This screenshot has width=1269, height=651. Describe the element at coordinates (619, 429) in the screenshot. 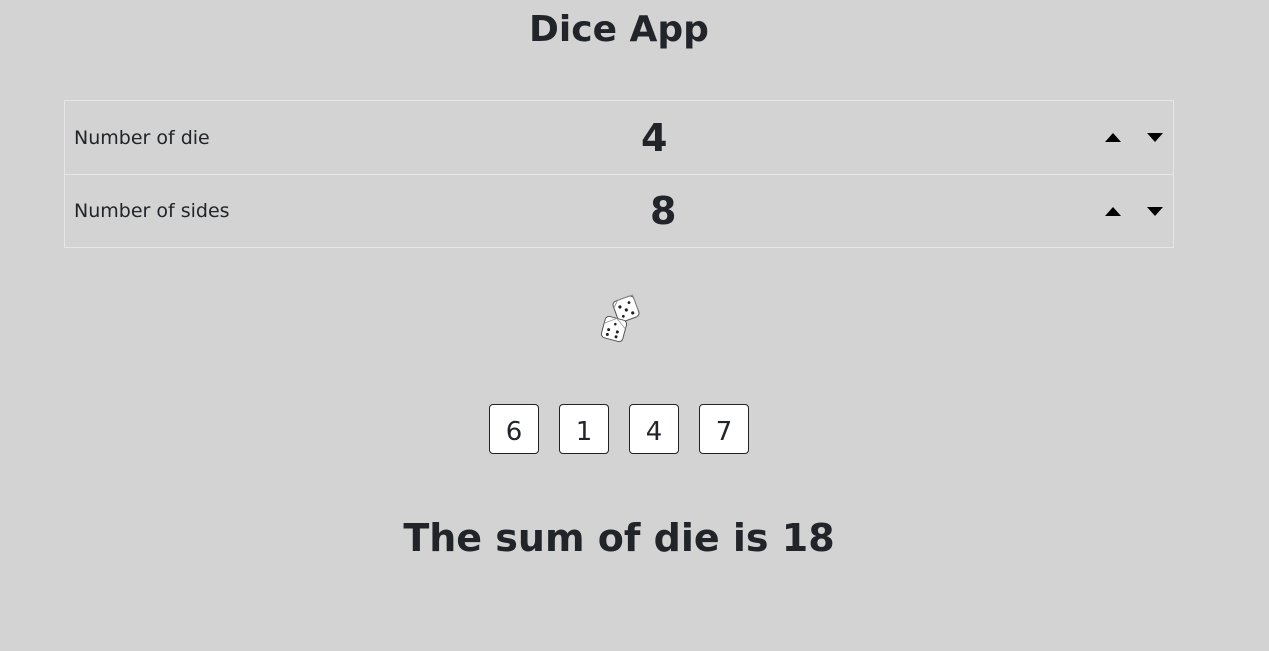

I see `dice-results: 6 1 4 7` at that location.